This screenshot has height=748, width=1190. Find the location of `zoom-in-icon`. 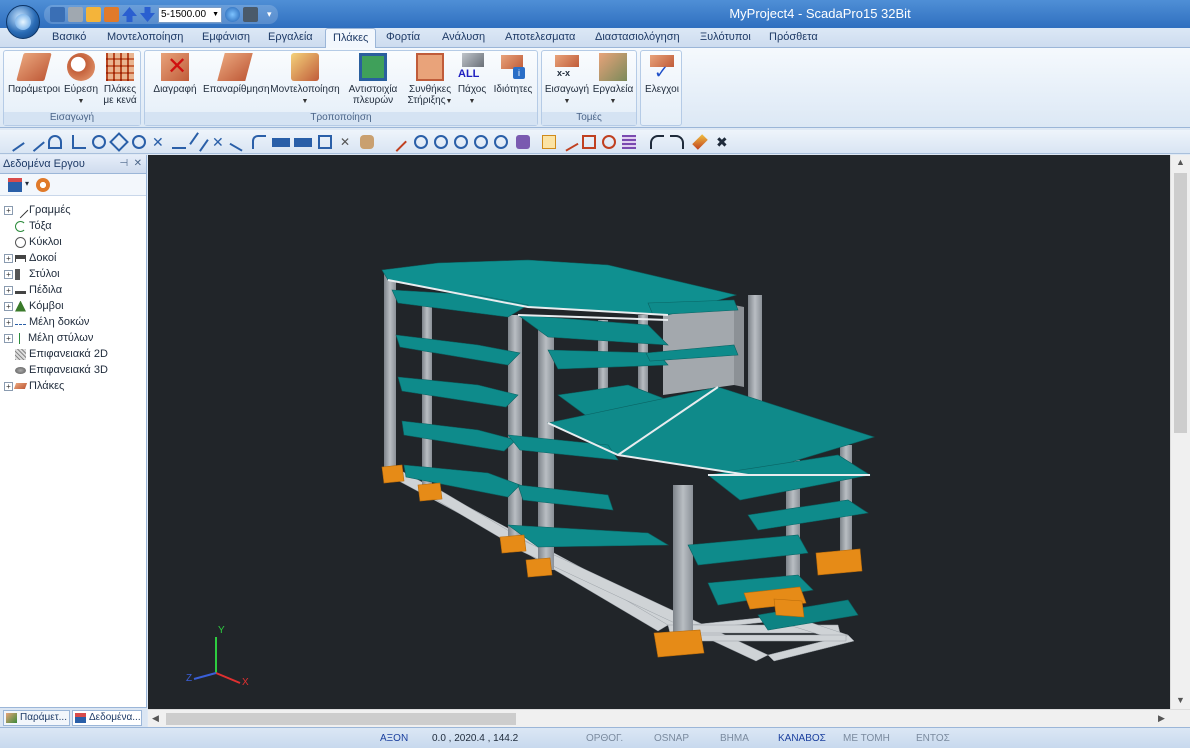

zoom-in-icon is located at coordinates (481, 142).